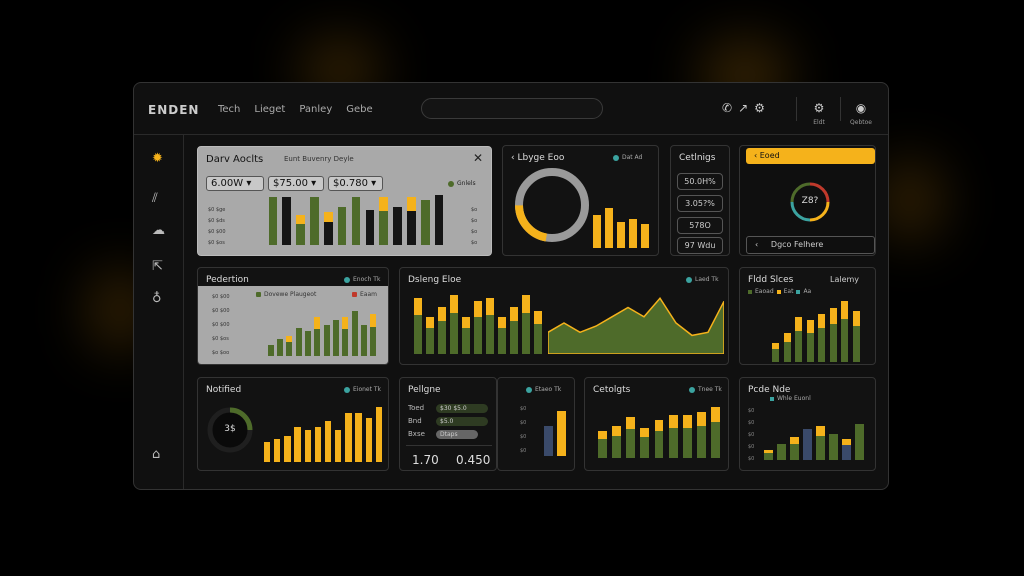  I want to click on value-chip: $0.780 ▾, so click(355, 183).